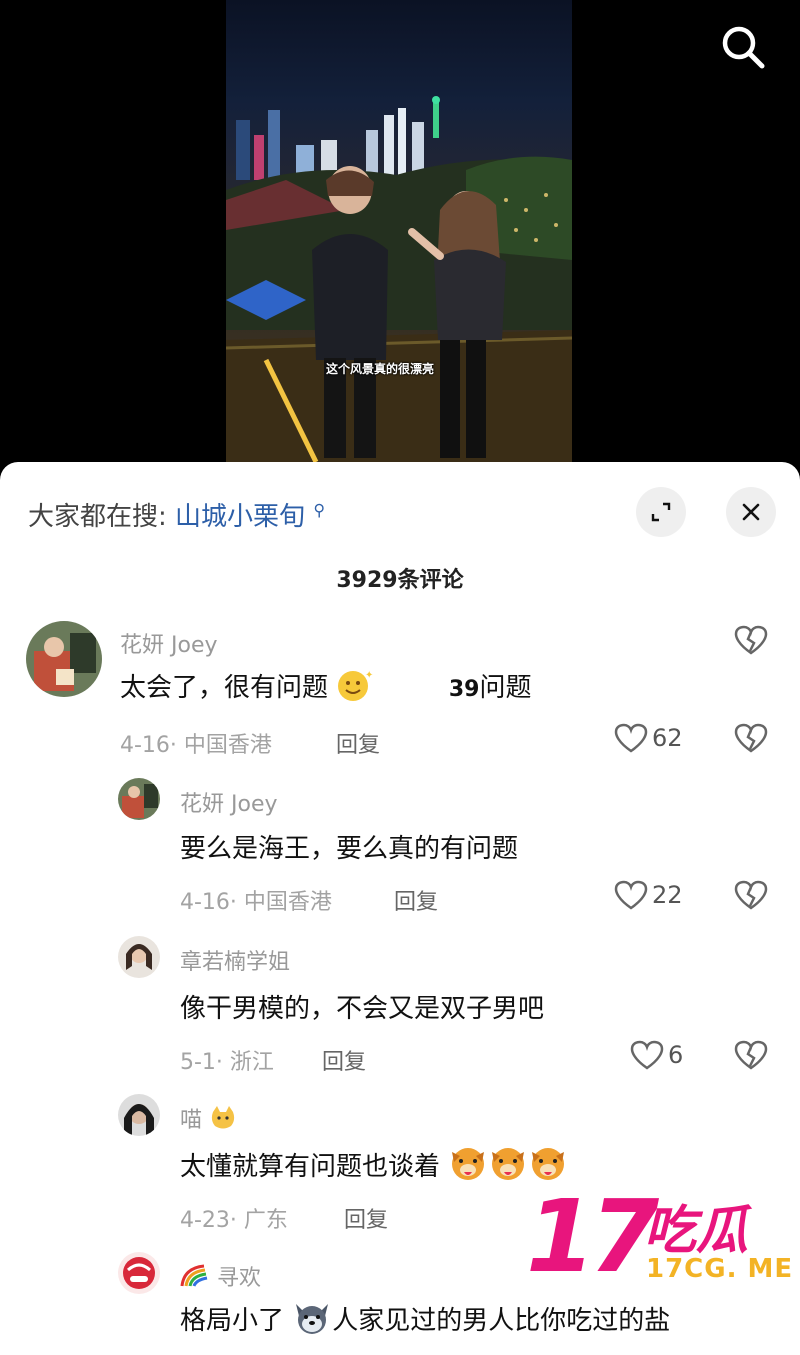  Describe the element at coordinates (676, 1055) in the screenshot. I see `like-count: 6` at that location.